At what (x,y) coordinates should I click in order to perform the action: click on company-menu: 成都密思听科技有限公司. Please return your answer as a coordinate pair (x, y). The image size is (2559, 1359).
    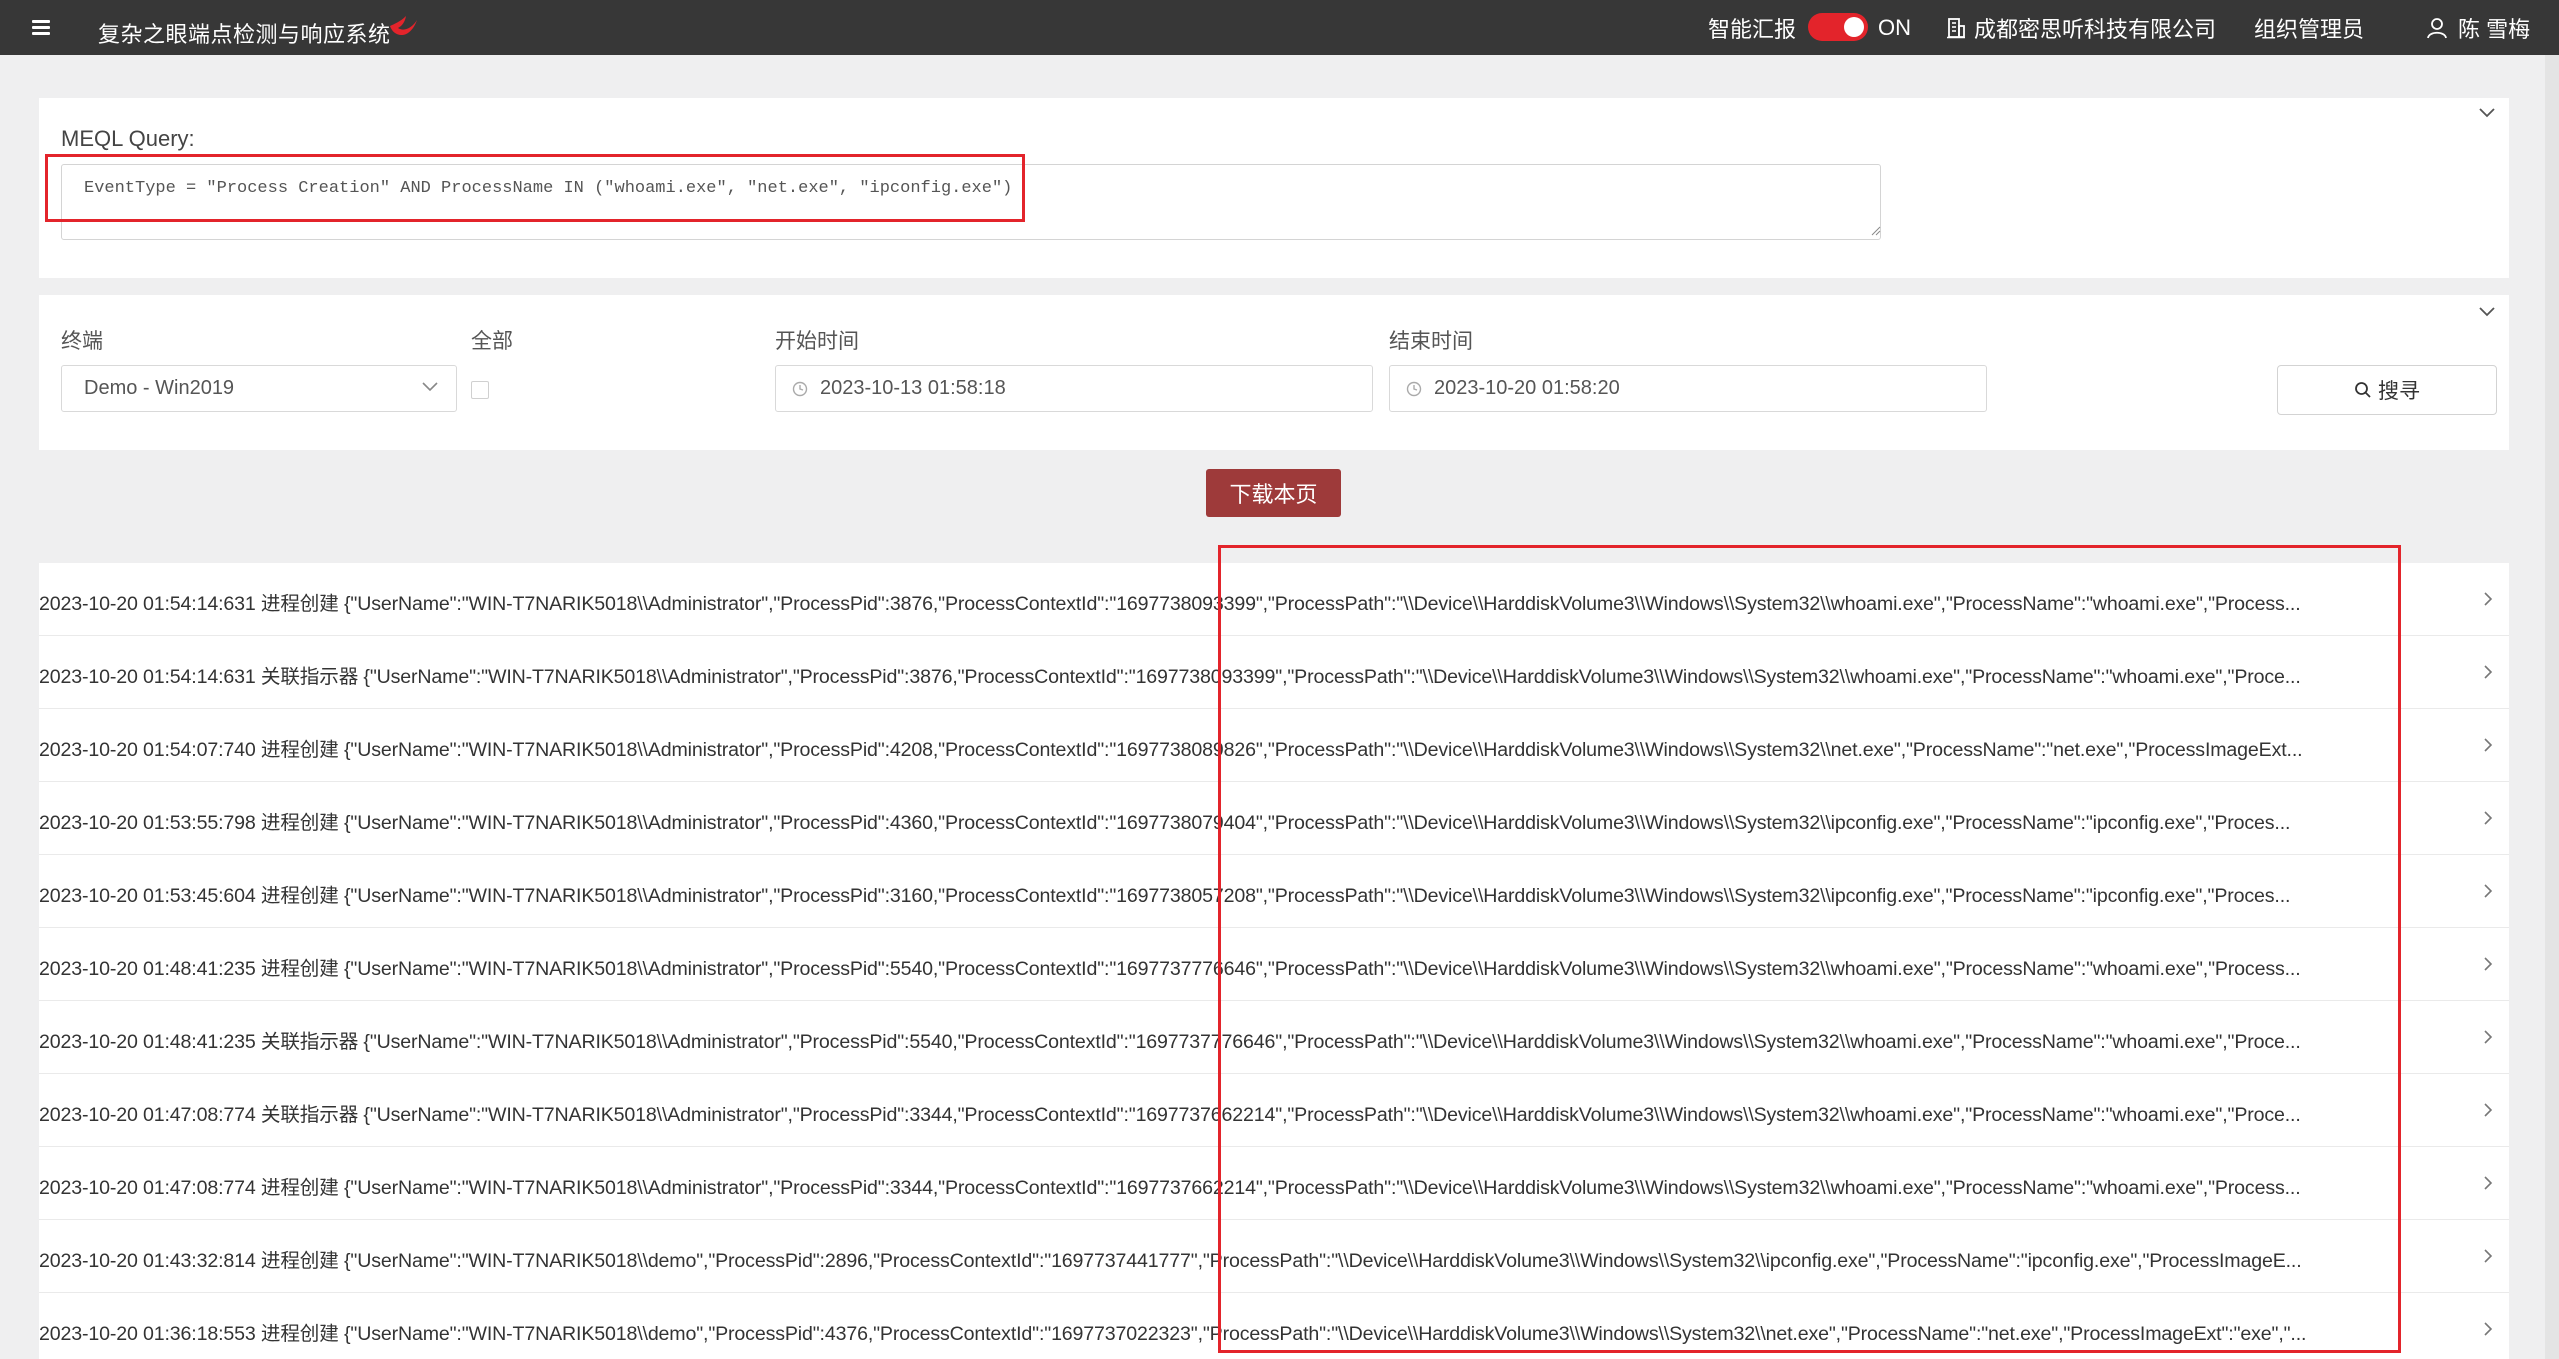
    Looking at the image, I should click on (2081, 27).